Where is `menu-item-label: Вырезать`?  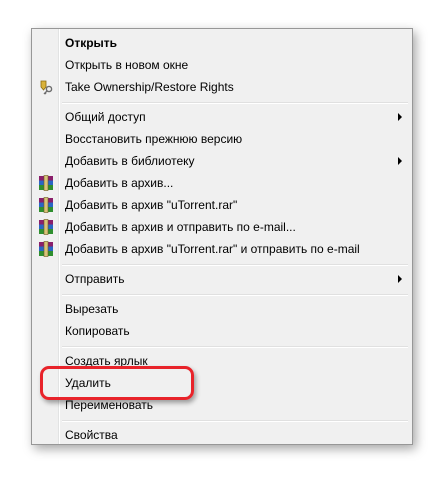 menu-item-label: Вырезать is located at coordinates (92, 309).